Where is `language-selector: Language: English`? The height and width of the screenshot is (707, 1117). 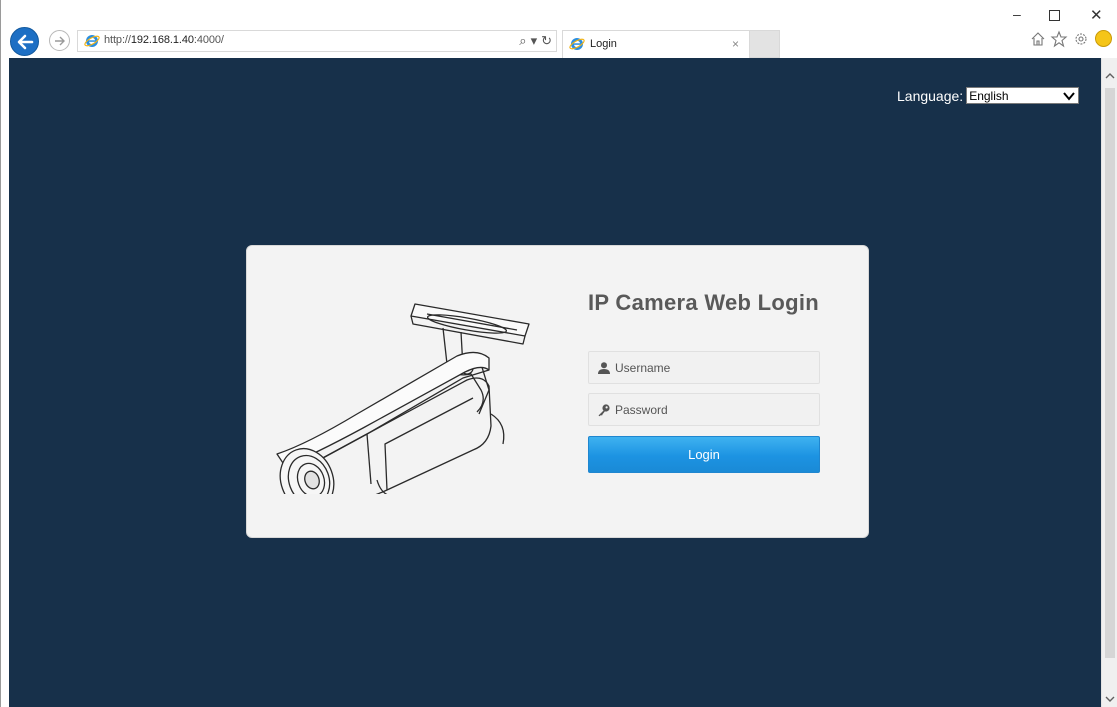 language-selector: Language: English is located at coordinates (988, 95).